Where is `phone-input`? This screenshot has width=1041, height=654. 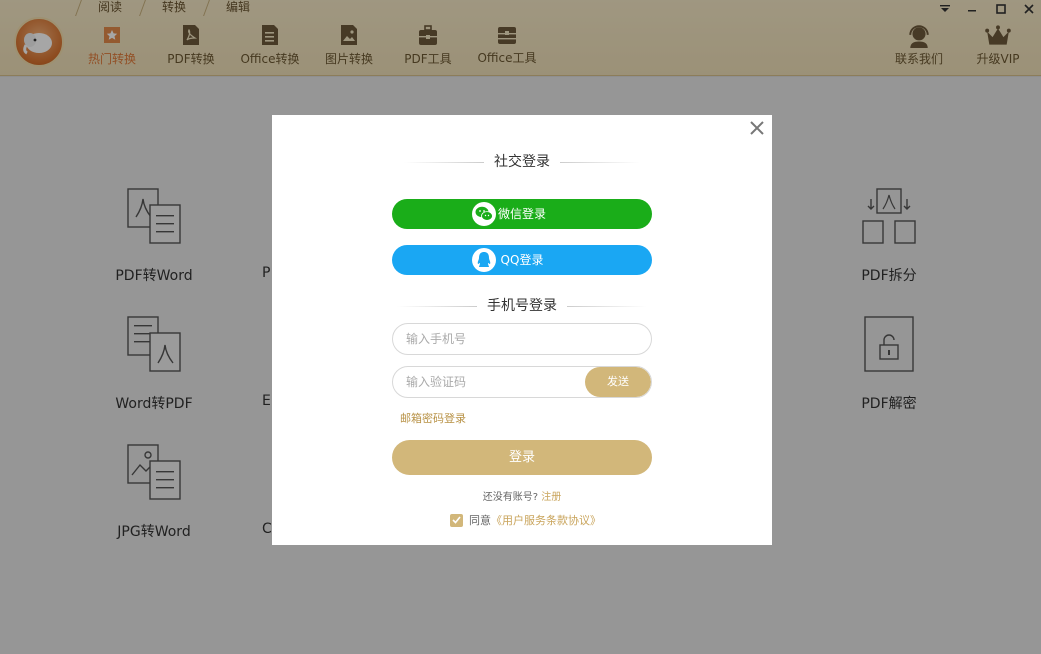
phone-input is located at coordinates (522, 339).